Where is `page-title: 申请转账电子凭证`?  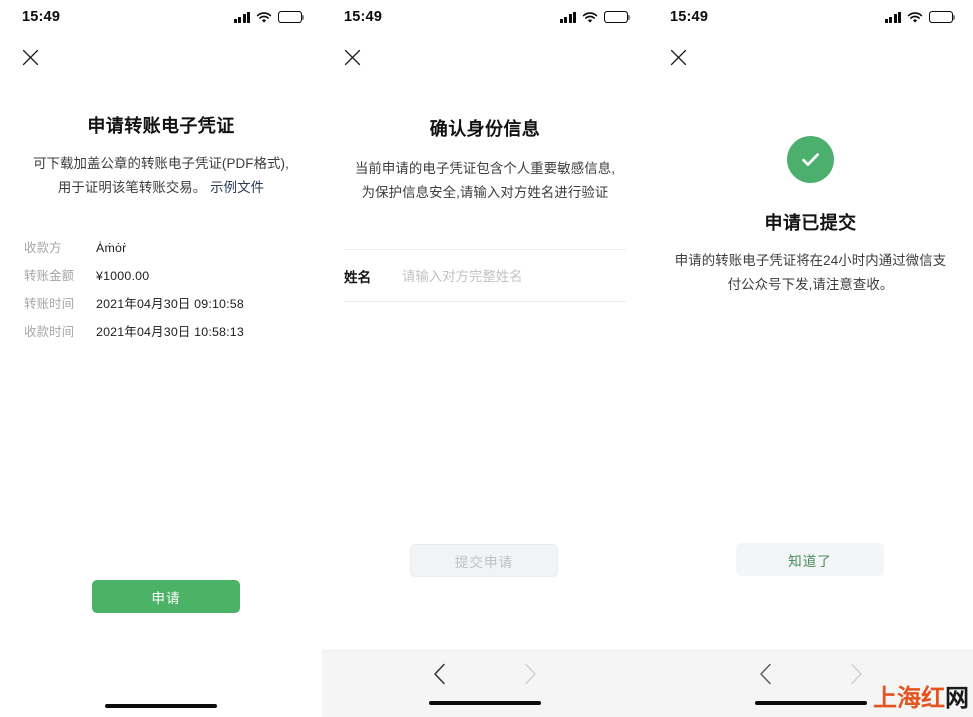 page-title: 申请转账电子凭证 is located at coordinates (161, 126).